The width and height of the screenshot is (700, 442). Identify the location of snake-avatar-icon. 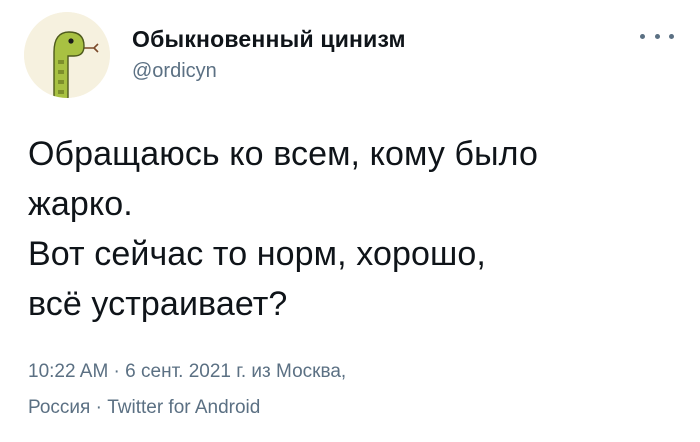
(67, 55).